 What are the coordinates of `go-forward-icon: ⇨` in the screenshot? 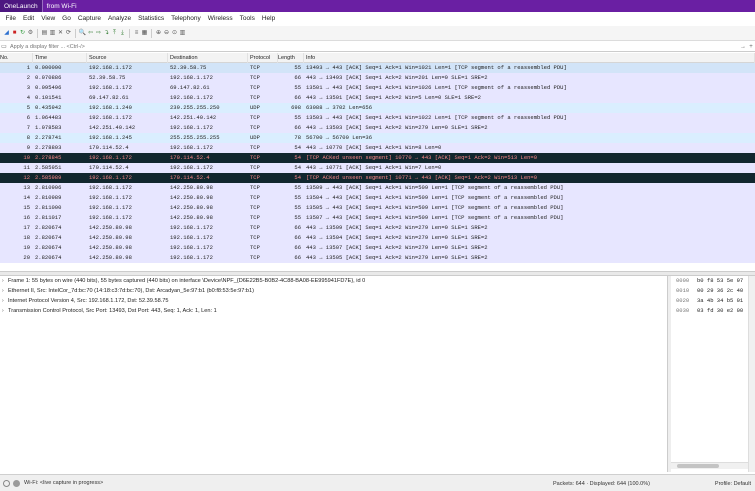 It's located at (98, 33).